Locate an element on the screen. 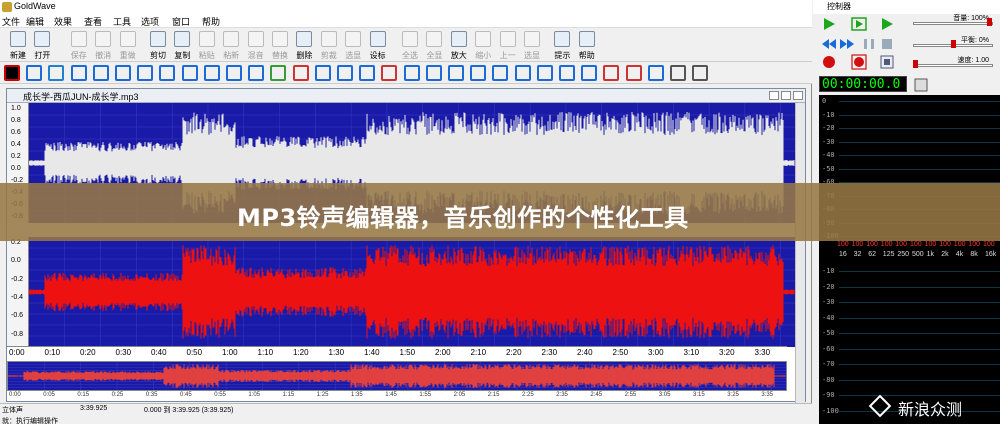 Image resolution: width=1000 pixels, height=424 pixels. timeline-tick: 1:00 is located at coordinates (230, 352).